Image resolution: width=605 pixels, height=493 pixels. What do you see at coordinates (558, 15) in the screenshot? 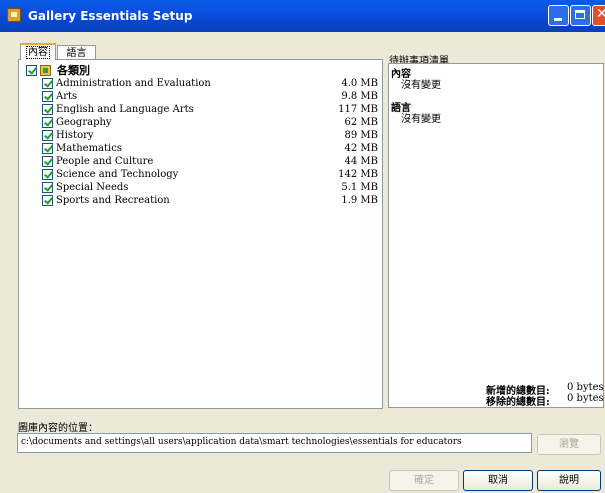
I see `minimize-button` at bounding box center [558, 15].